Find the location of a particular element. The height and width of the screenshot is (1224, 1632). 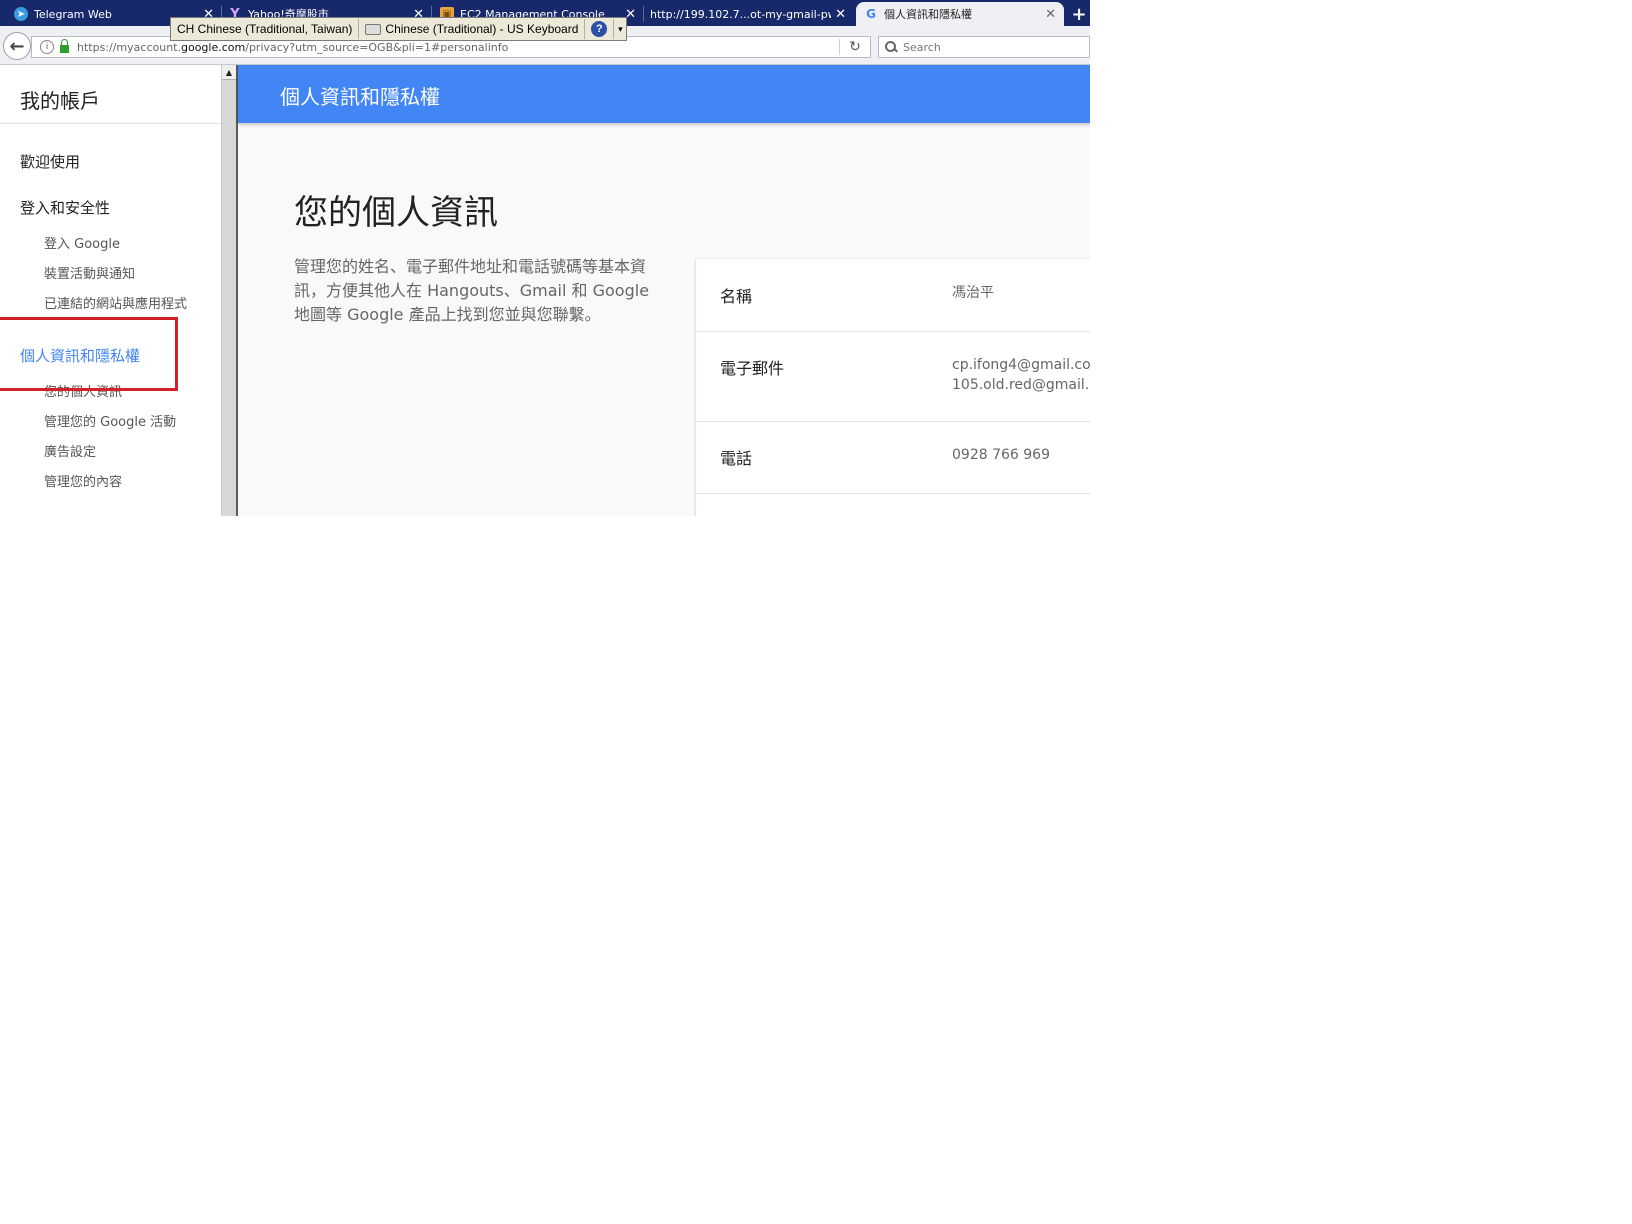

tab-url: http://199.102.7...ot-my-gmail-pwd ✕ is located at coordinates (748, 14).